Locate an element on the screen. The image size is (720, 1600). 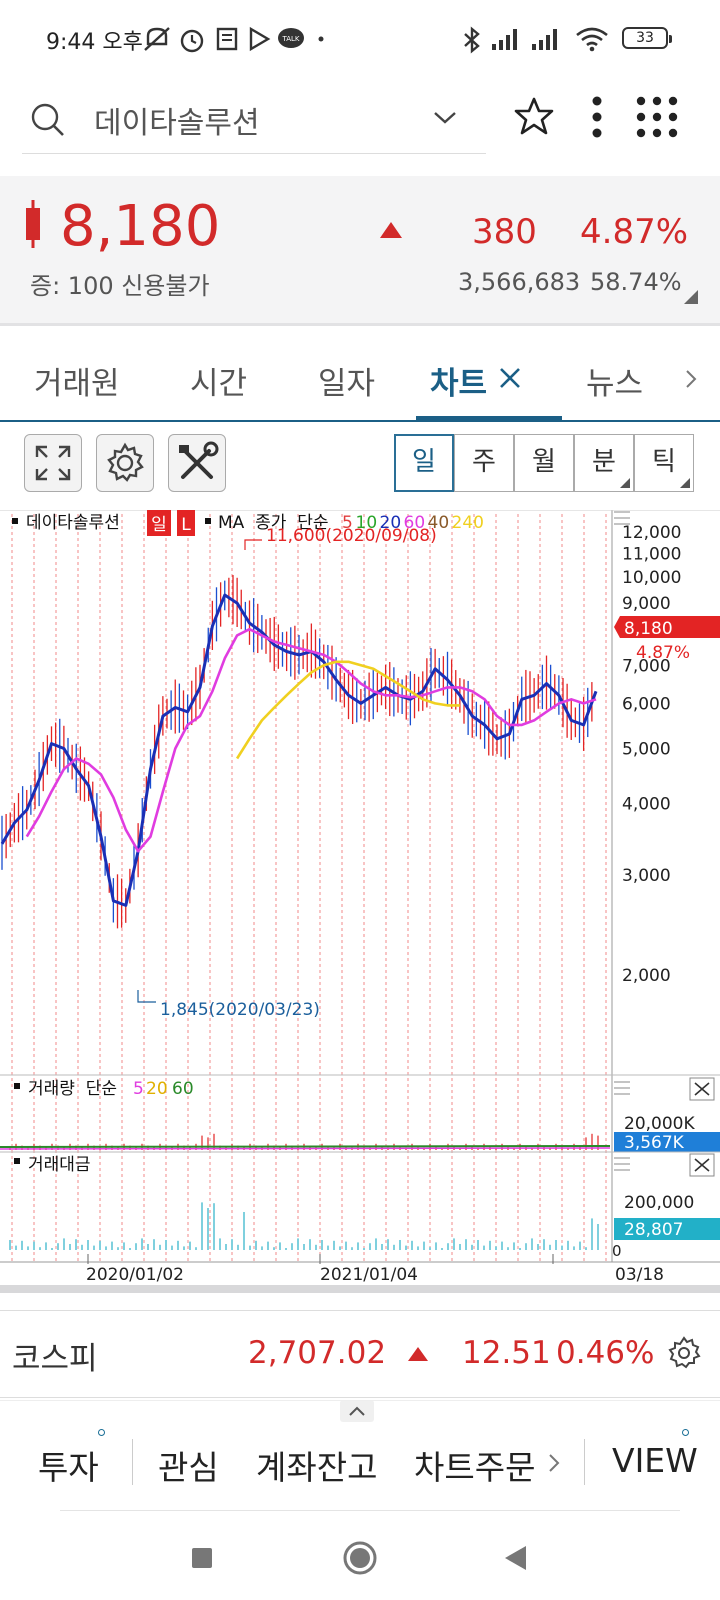
tab-chart: 차트 is located at coordinates (458, 380).